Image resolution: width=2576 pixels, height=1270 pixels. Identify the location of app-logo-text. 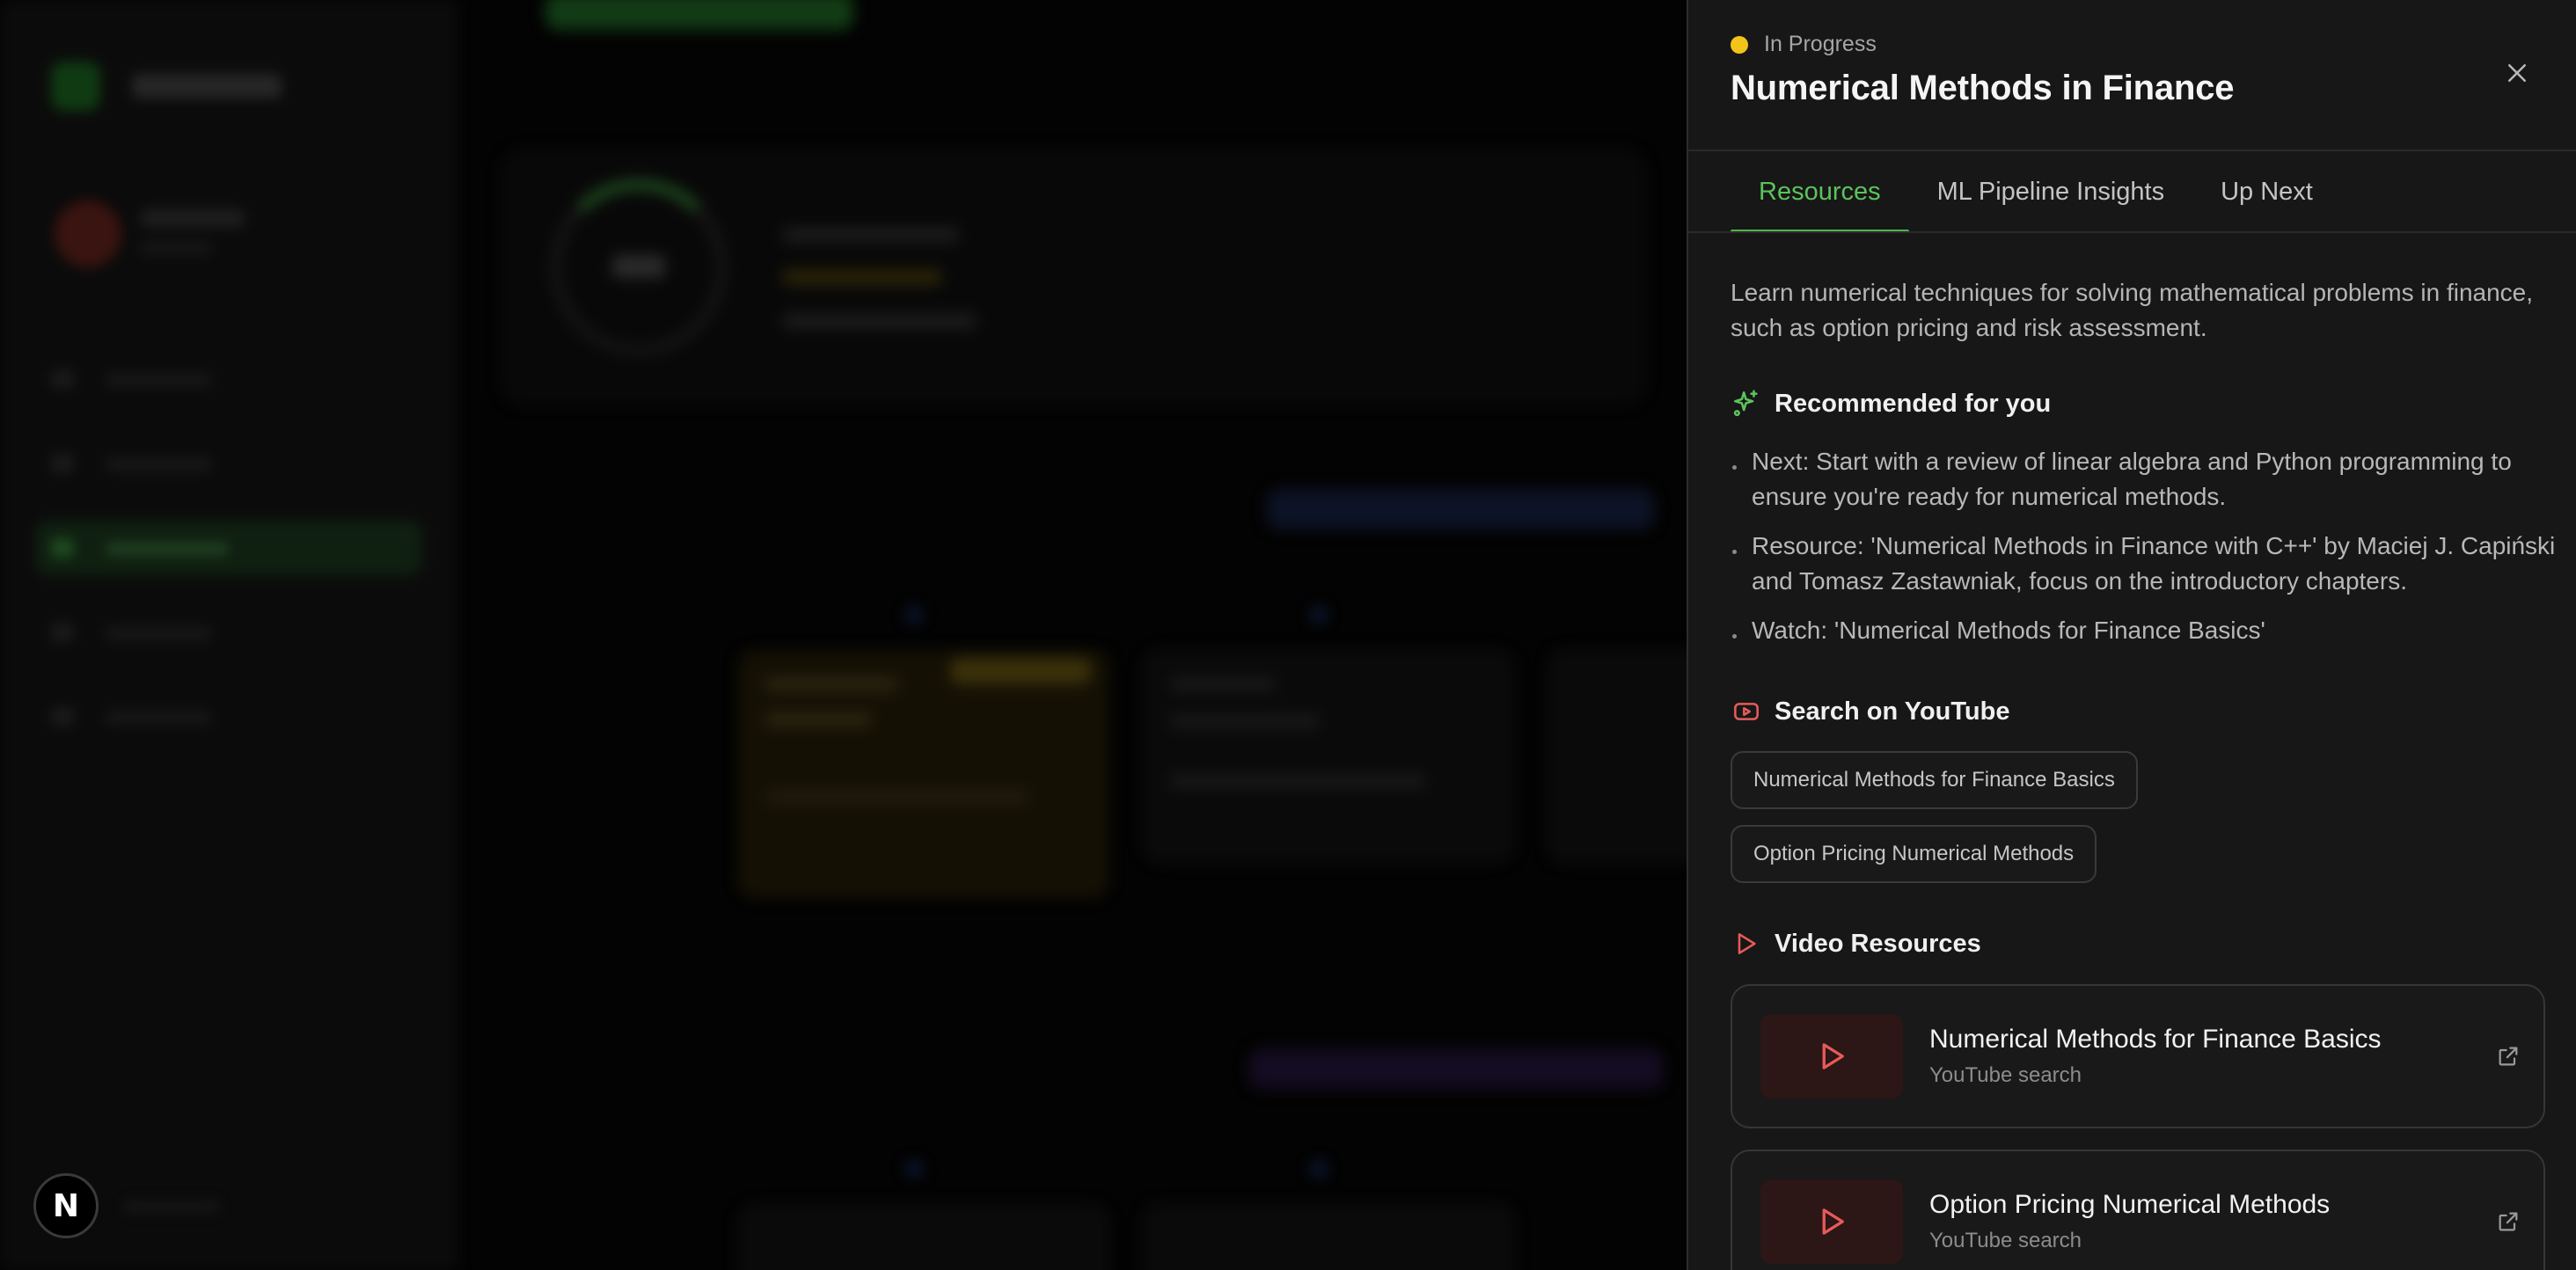
(207, 86).